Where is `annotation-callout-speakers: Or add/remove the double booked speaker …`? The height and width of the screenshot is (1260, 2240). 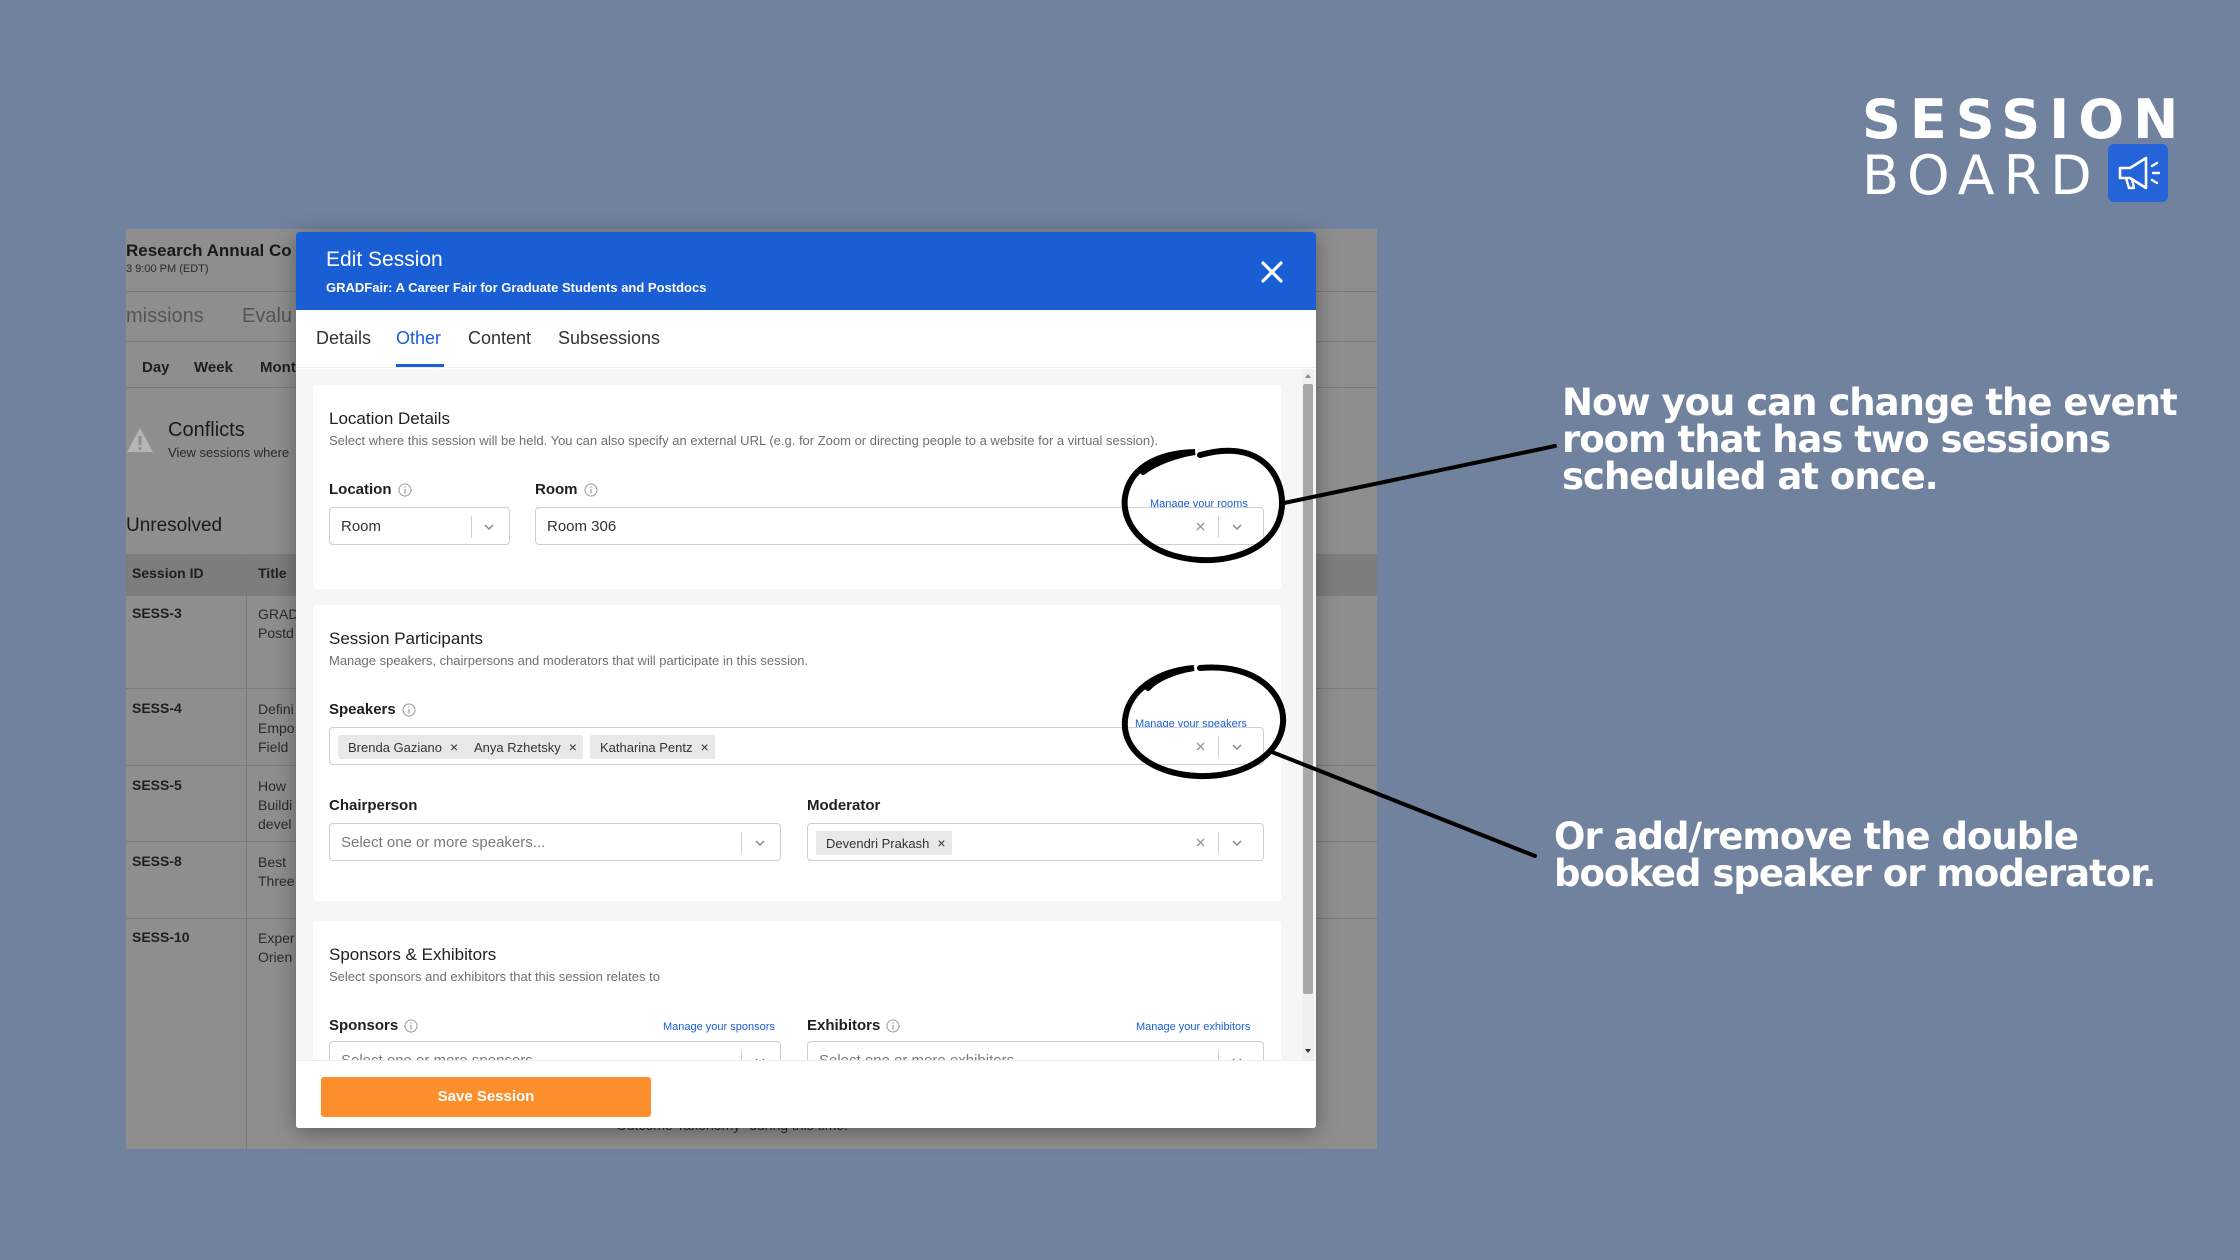 annotation-callout-speakers: Or add/remove the double booked speaker … is located at coordinates (1855, 855).